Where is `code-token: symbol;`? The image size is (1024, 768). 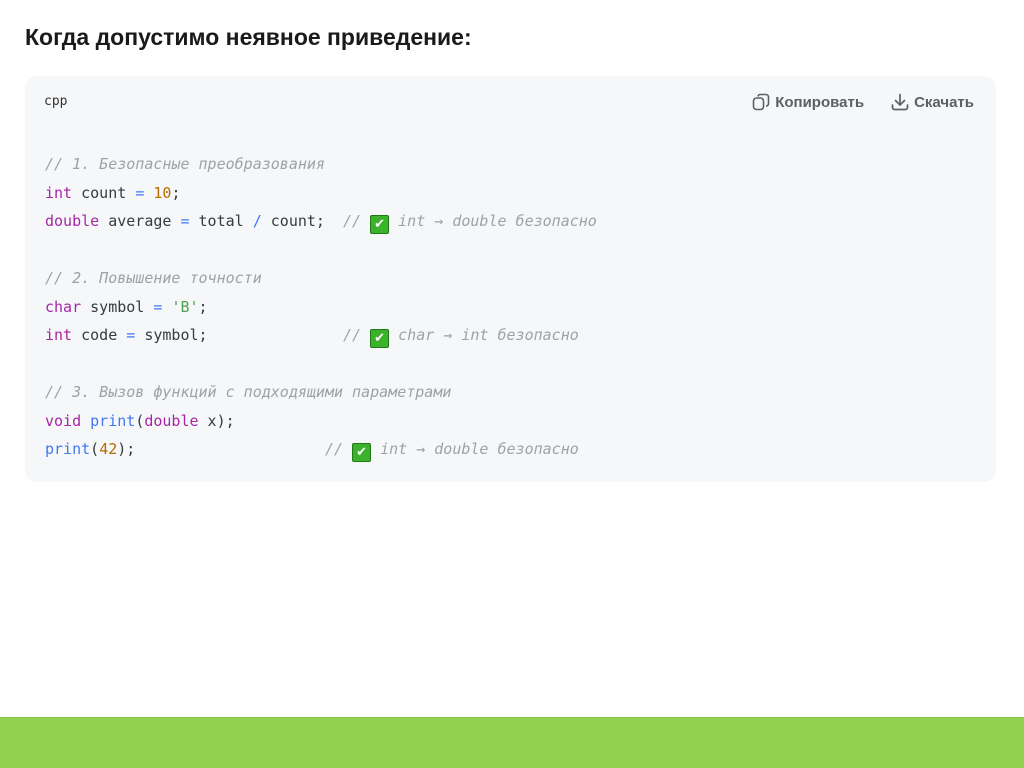
code-token: symbol; is located at coordinates (239, 335).